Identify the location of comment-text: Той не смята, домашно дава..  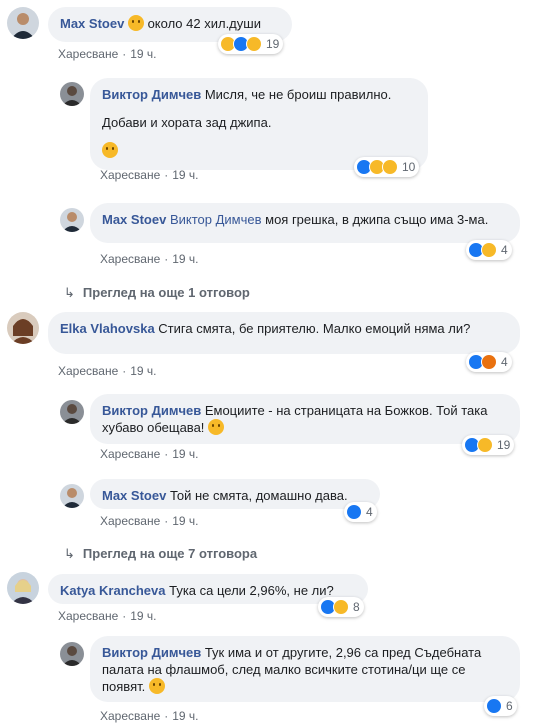
(258, 495).